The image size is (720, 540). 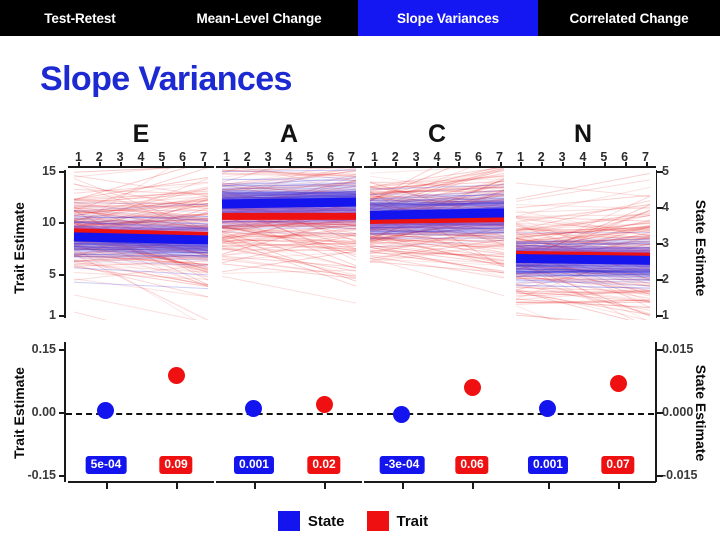 I want to click on variance-panel-n: 0.001 0.07, so click(x=583, y=414).